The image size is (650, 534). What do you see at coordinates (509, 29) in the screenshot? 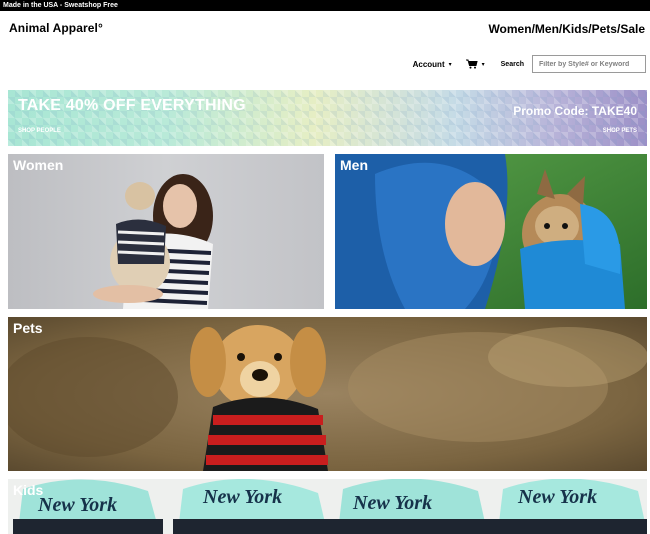
I see `nav-women: Women` at bounding box center [509, 29].